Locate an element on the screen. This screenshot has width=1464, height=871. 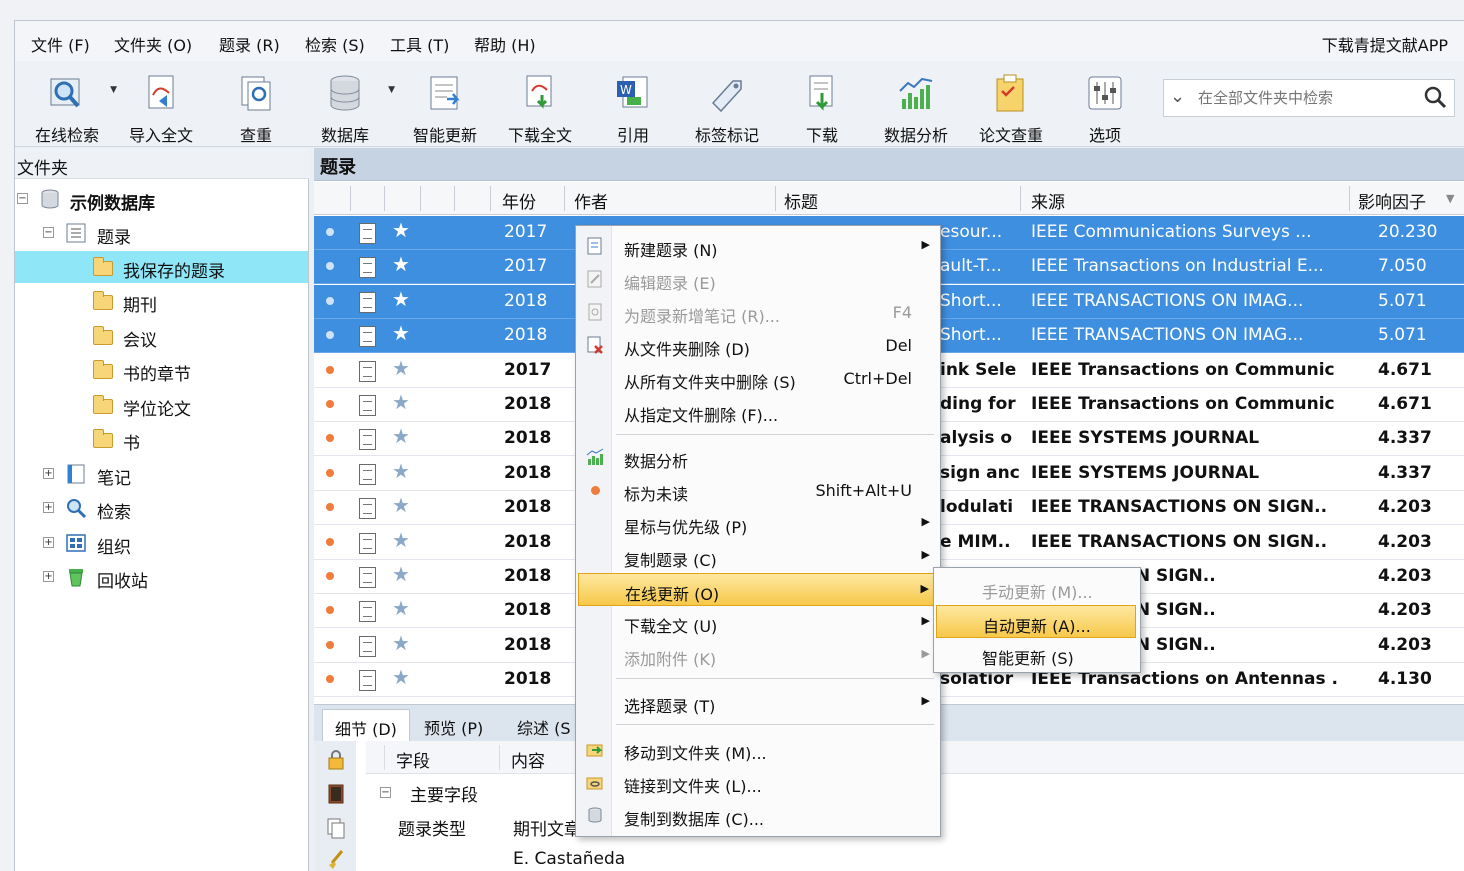
tree-item-saved-records: 我保存的题录 is located at coordinates (161, 267).